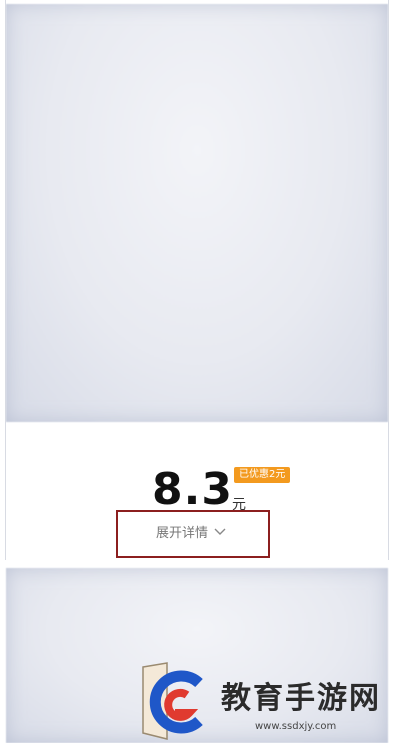  I want to click on price-value: 8.3, so click(192, 489).